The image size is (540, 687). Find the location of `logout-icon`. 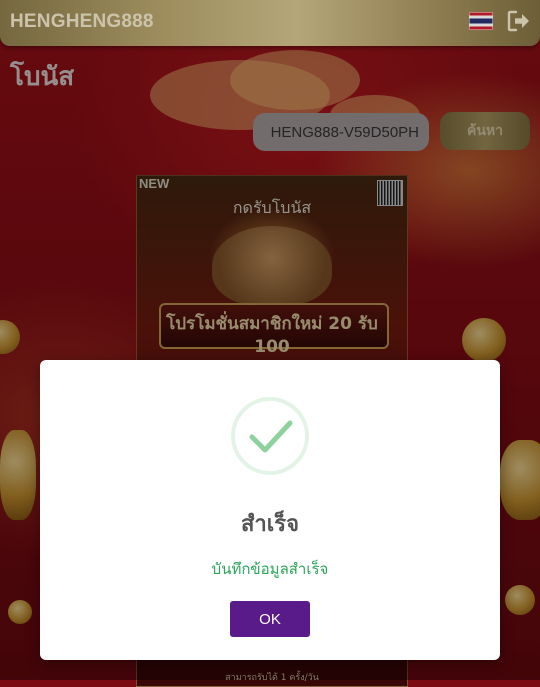

logout-icon is located at coordinates (519, 21).